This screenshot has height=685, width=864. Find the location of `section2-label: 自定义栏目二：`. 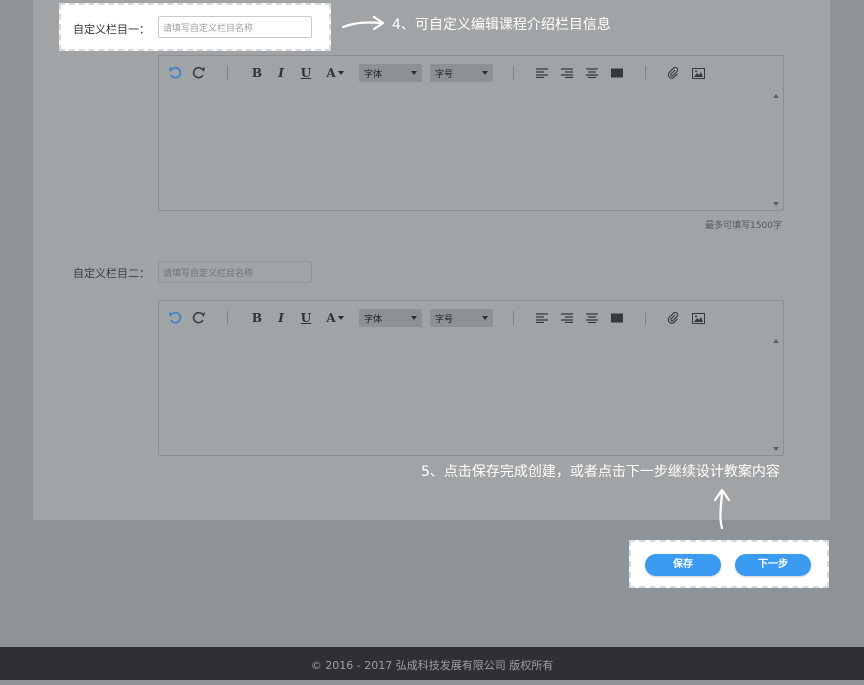

section2-label: 自定义栏目二： is located at coordinates (111, 273).